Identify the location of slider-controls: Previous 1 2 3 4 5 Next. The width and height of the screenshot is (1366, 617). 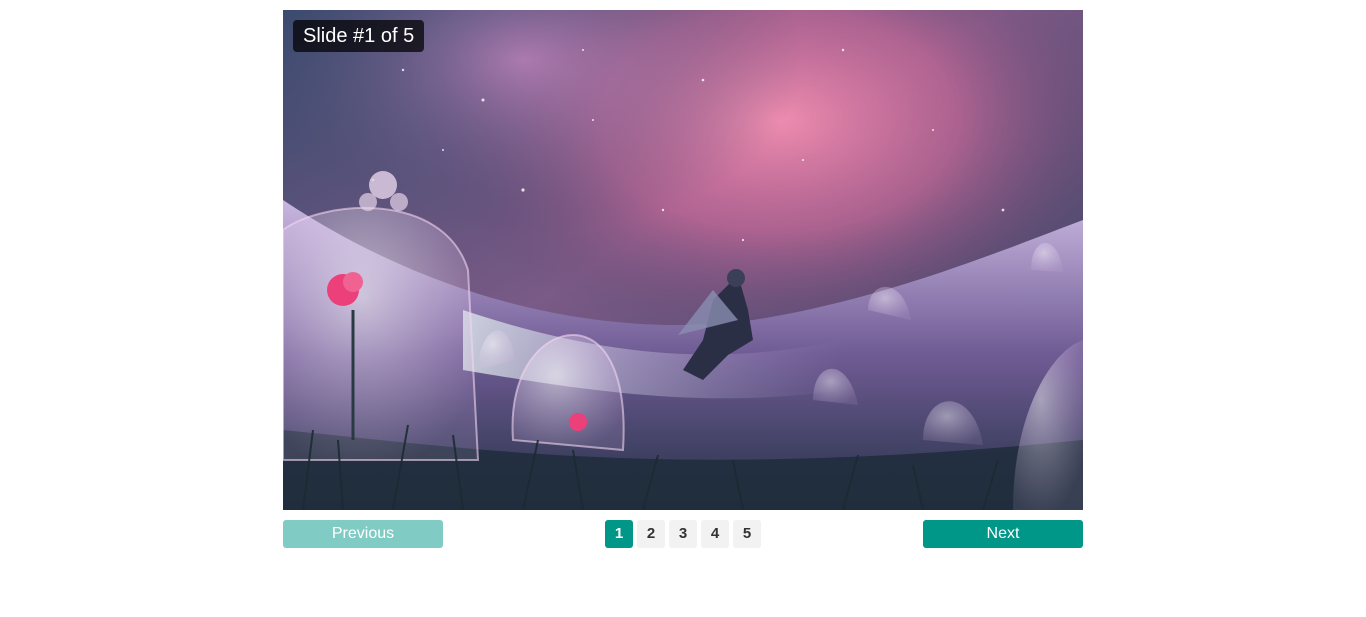
(683, 534).